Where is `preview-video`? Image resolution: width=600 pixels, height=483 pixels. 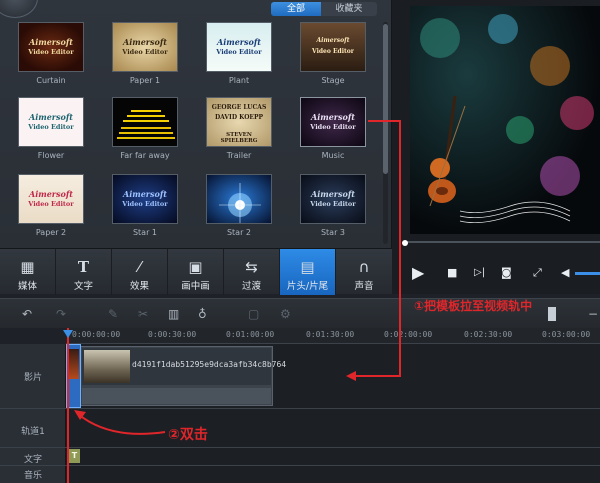 preview-video is located at coordinates (505, 120).